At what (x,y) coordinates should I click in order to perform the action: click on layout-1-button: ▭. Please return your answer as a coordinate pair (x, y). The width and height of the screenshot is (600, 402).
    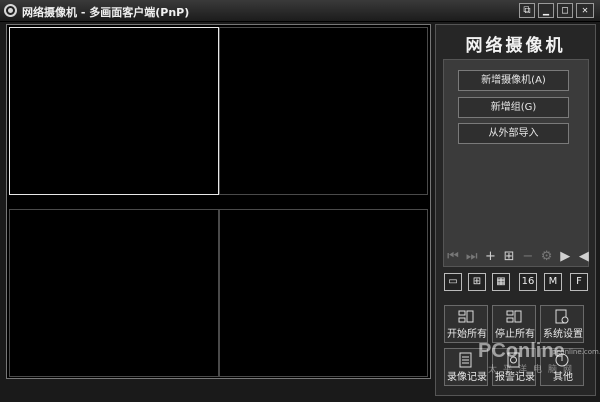
    Looking at the image, I should click on (453, 282).